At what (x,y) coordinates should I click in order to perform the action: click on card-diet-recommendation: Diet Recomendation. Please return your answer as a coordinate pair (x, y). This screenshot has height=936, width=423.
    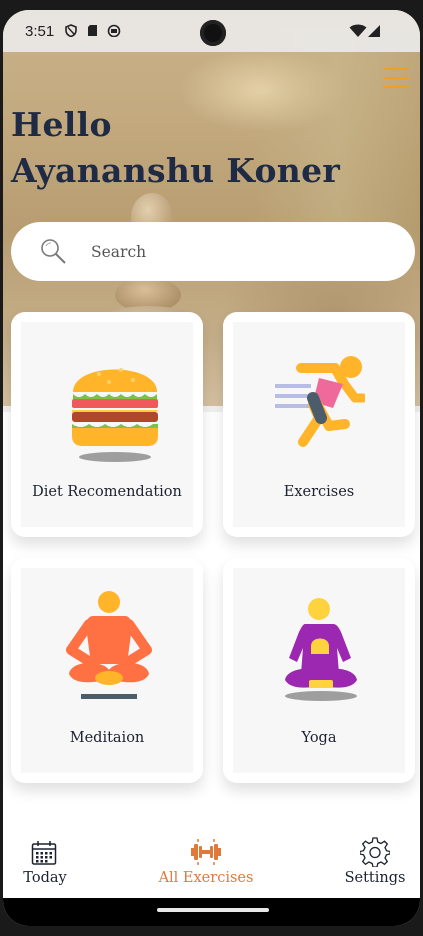
    Looking at the image, I should click on (107, 424).